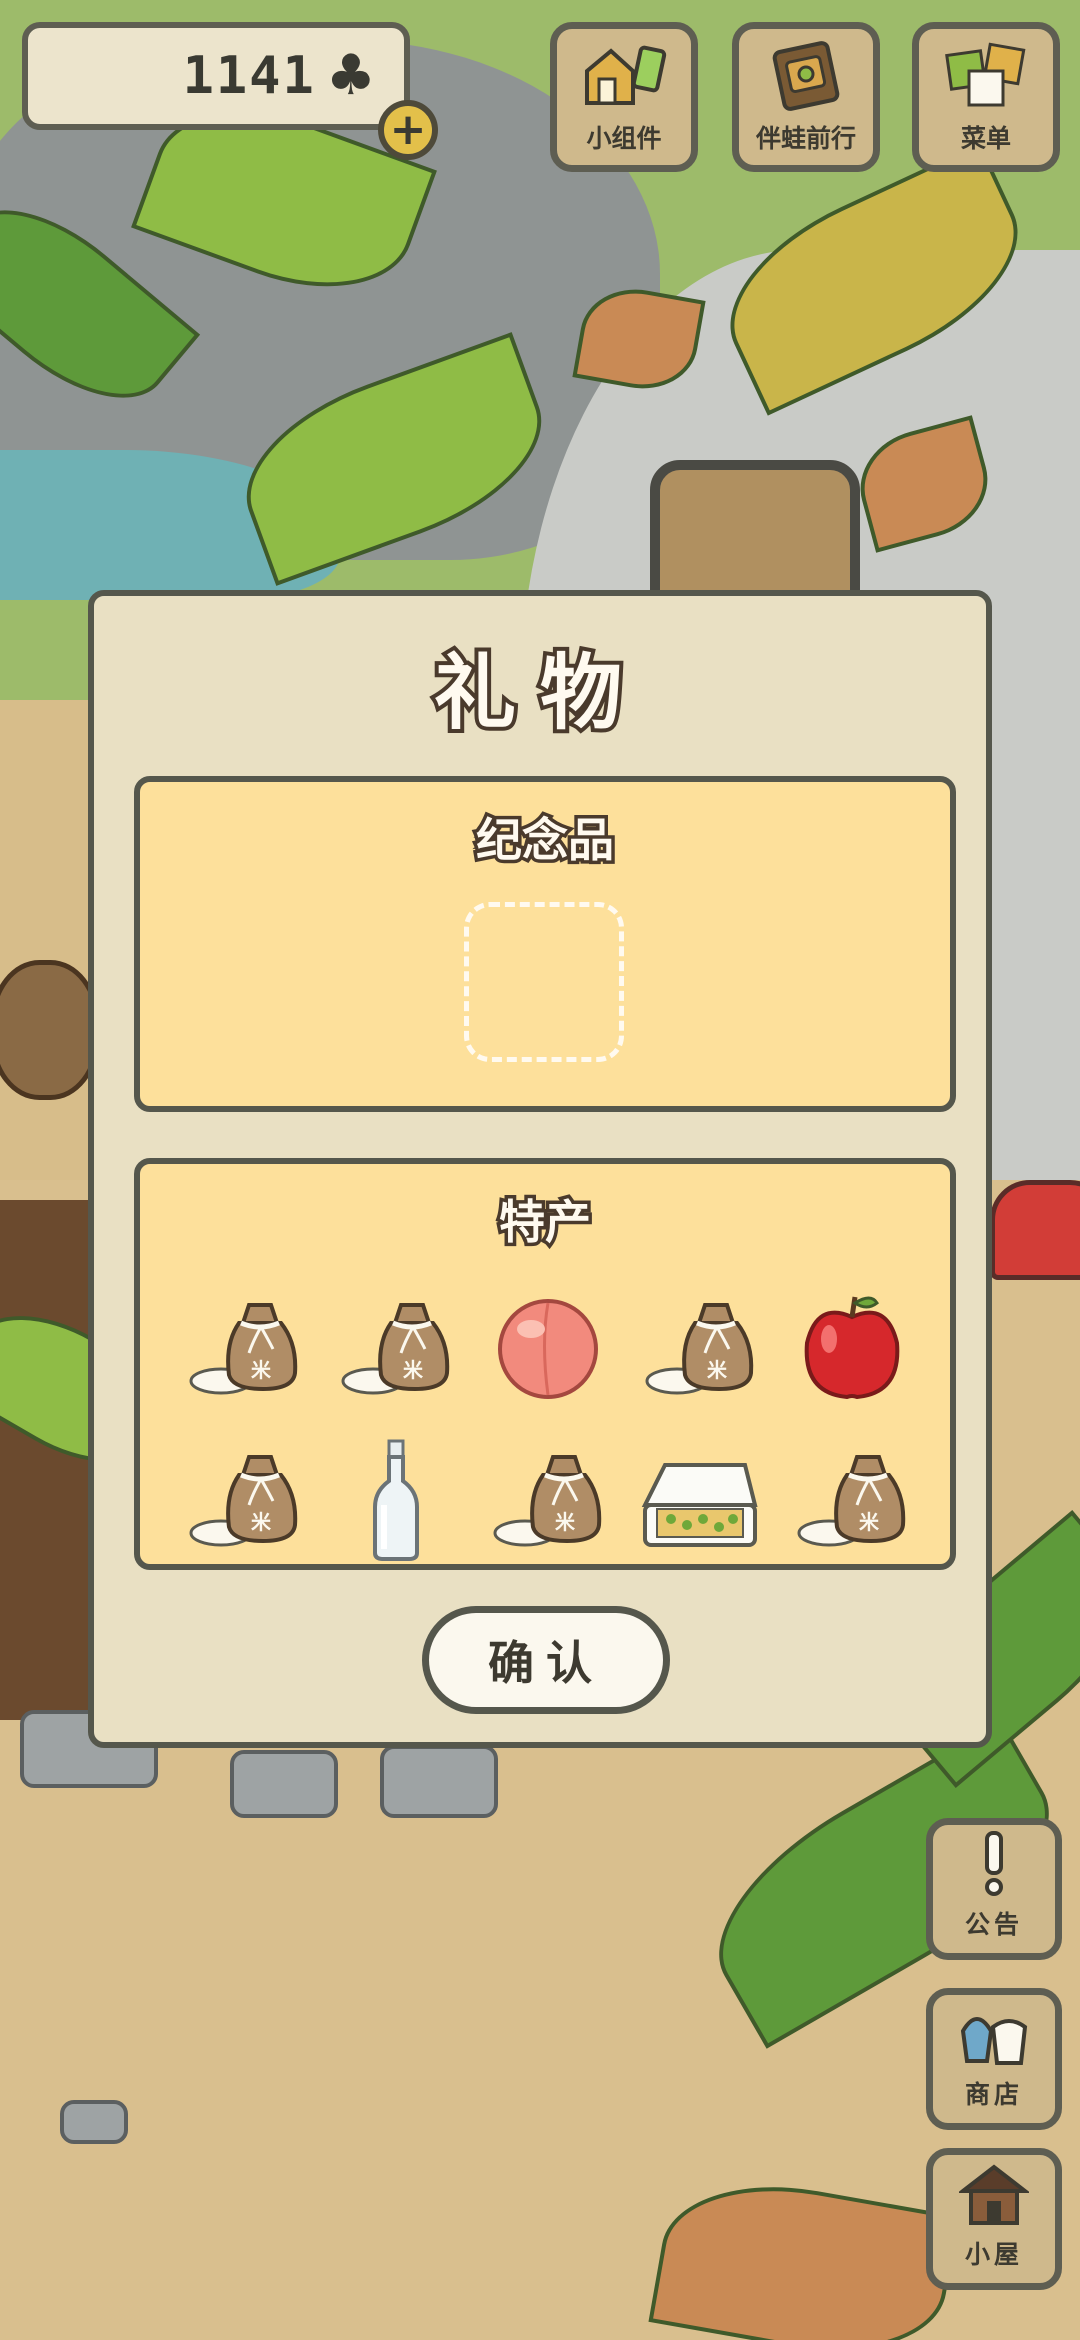 The image size is (1080, 2340). What do you see at coordinates (624, 138) in the screenshot?
I see `widgets-label: 小组件` at bounding box center [624, 138].